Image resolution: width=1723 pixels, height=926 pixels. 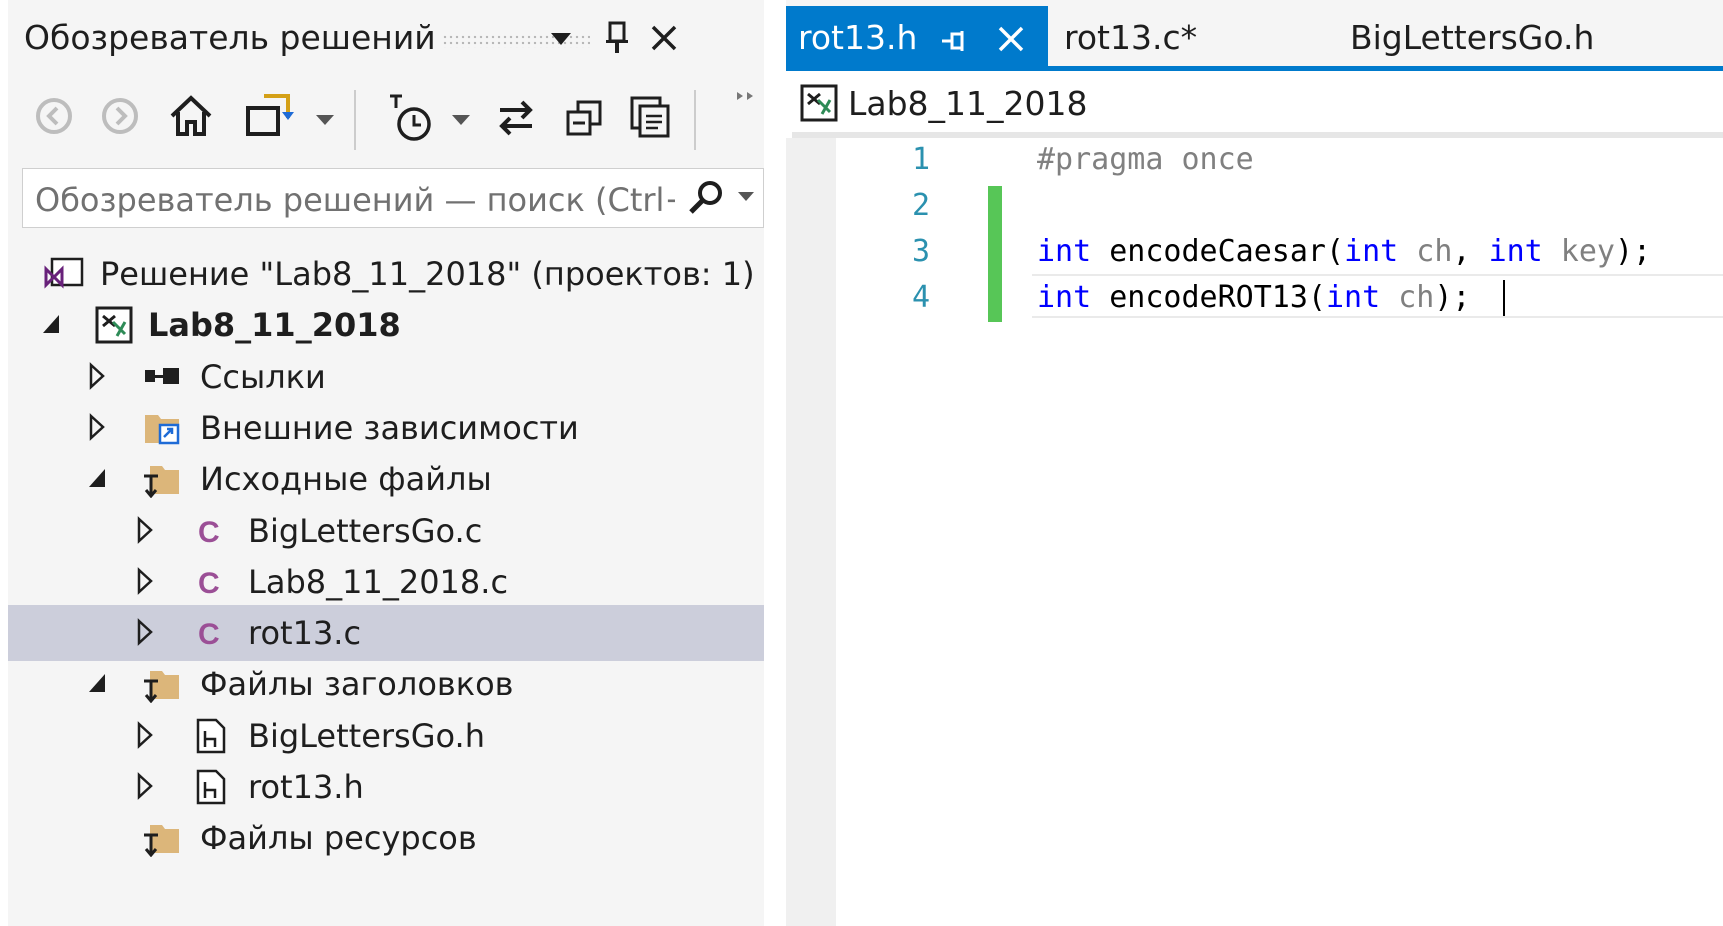 I want to click on home-icon, so click(x=191, y=115).